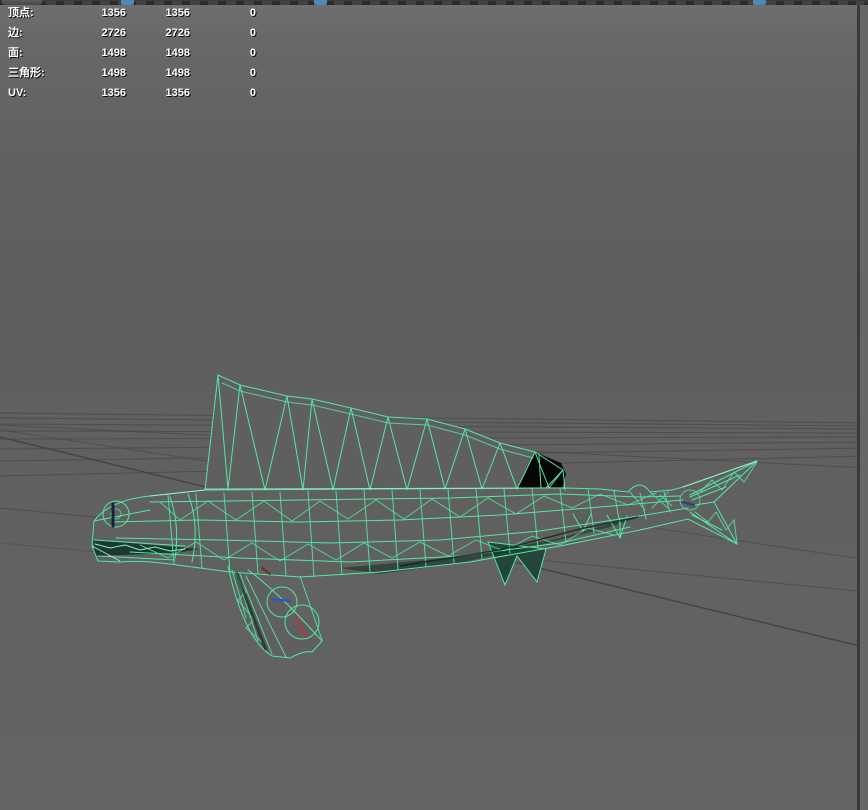 Image resolution: width=868 pixels, height=810 pixels. What do you see at coordinates (252, 93) in the screenshot?
I see `uvs-selected: 0` at bounding box center [252, 93].